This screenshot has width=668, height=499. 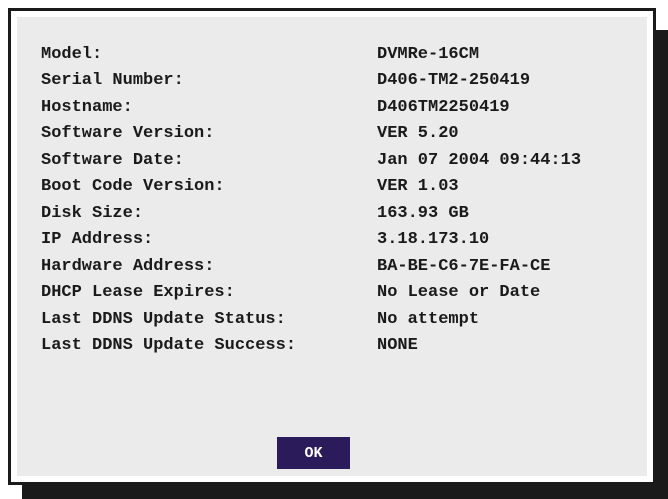 What do you see at coordinates (311, 293) in the screenshot?
I see `info-row-dhcp-lease-expires: DHCP Lease Expires: No Lease or Date` at bounding box center [311, 293].